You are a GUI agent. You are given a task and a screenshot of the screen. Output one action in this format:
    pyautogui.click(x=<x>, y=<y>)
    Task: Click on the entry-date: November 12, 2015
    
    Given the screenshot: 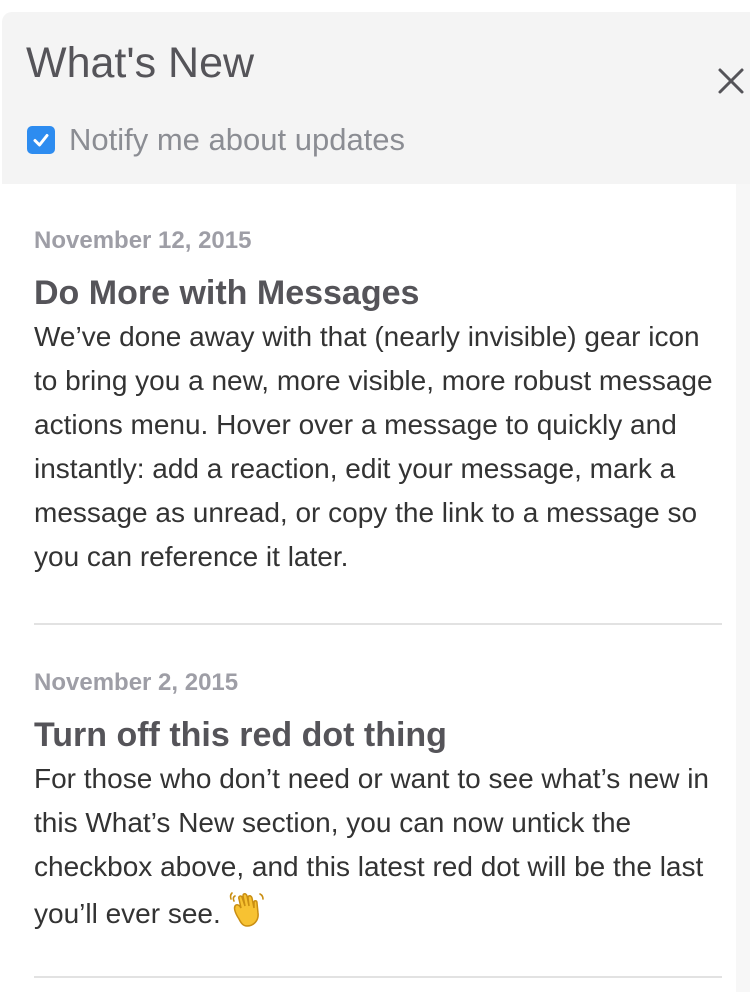 What is the action you would take?
    pyautogui.click(x=143, y=240)
    